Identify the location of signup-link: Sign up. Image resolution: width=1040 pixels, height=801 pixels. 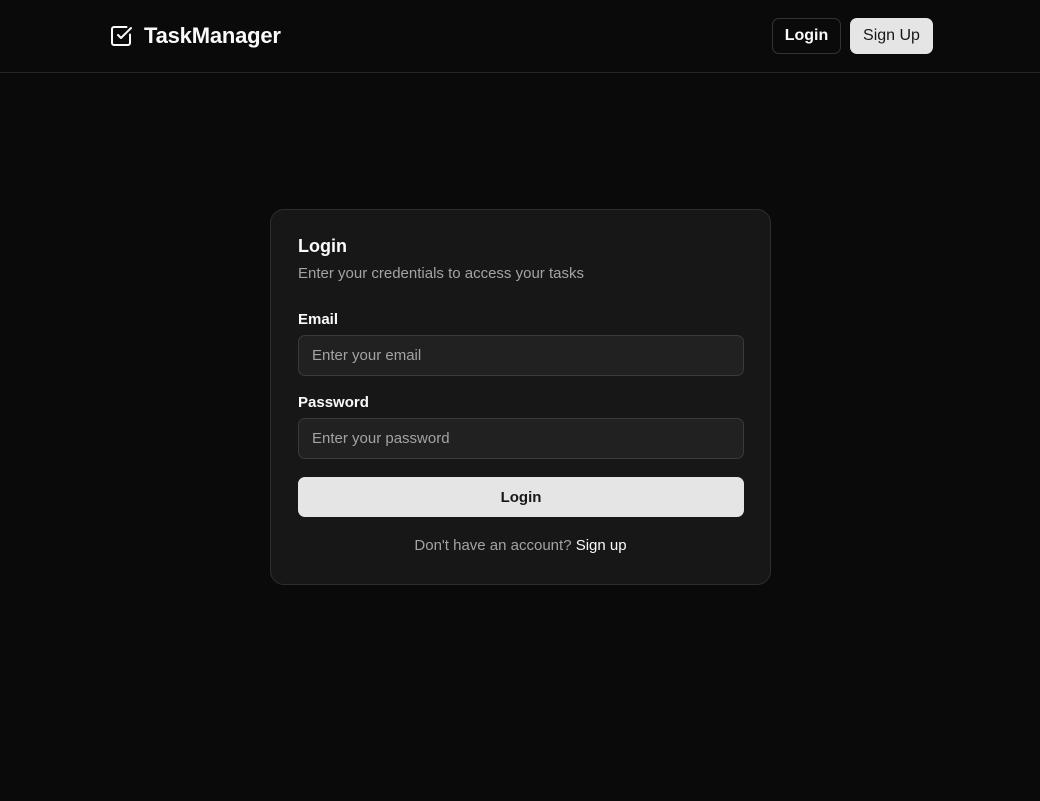
(601, 545).